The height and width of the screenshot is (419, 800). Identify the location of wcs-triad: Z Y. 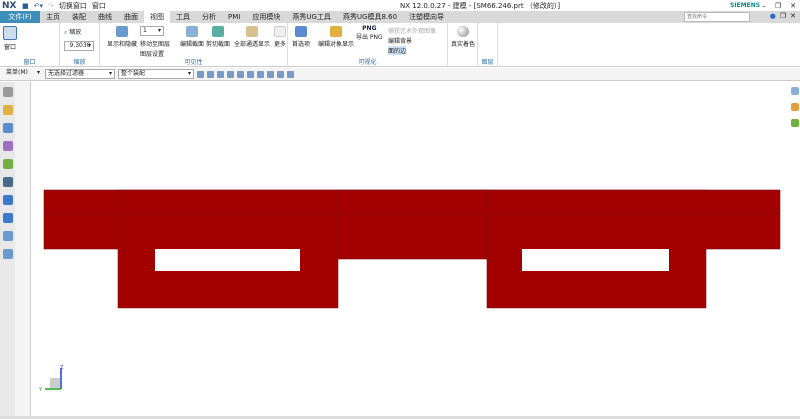
(51, 379).